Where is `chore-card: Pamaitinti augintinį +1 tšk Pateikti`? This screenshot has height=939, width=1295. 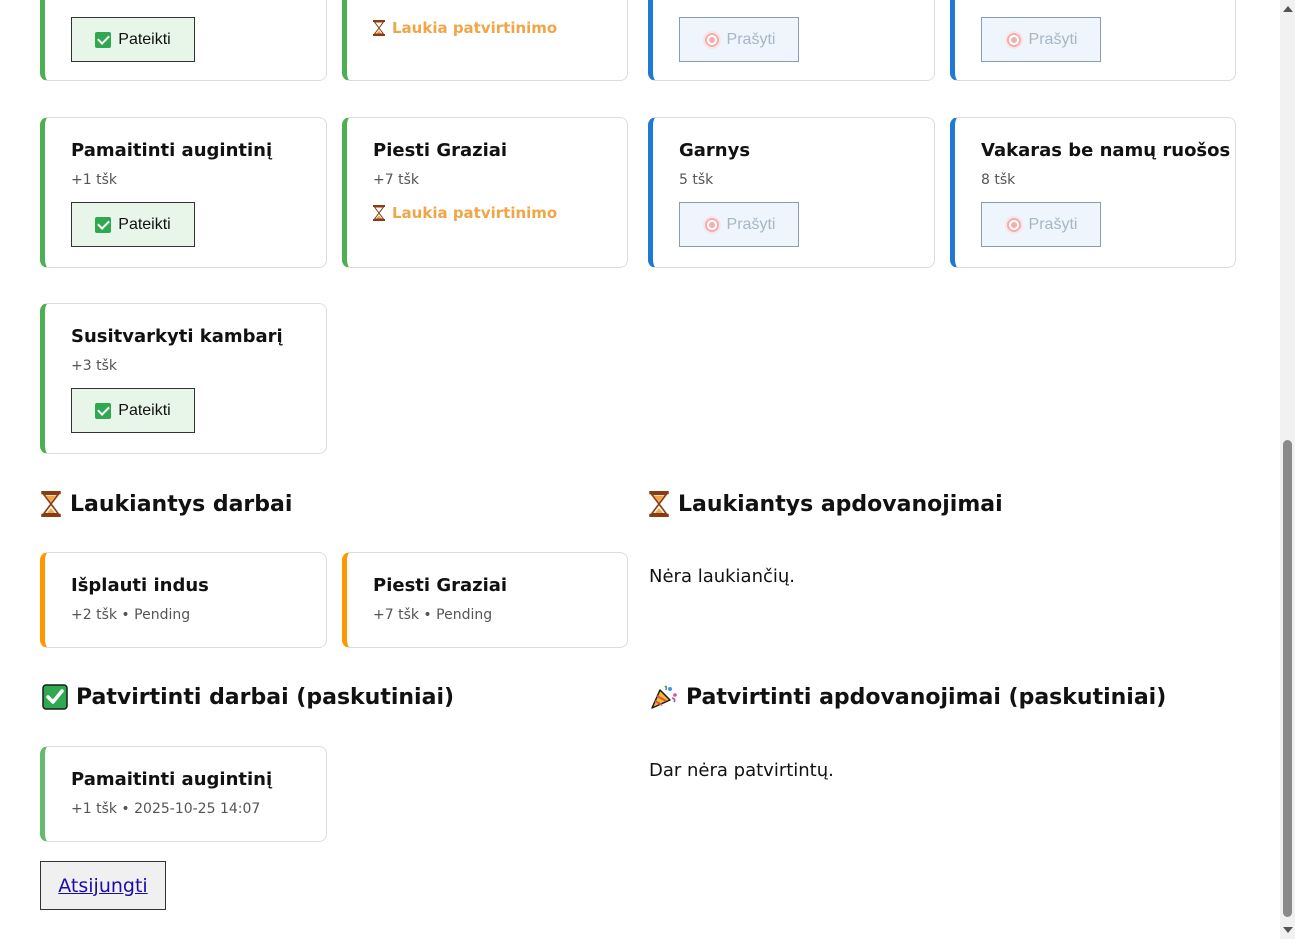 chore-card: Pamaitinti augintinį +1 tšk Pateikti is located at coordinates (183, 192).